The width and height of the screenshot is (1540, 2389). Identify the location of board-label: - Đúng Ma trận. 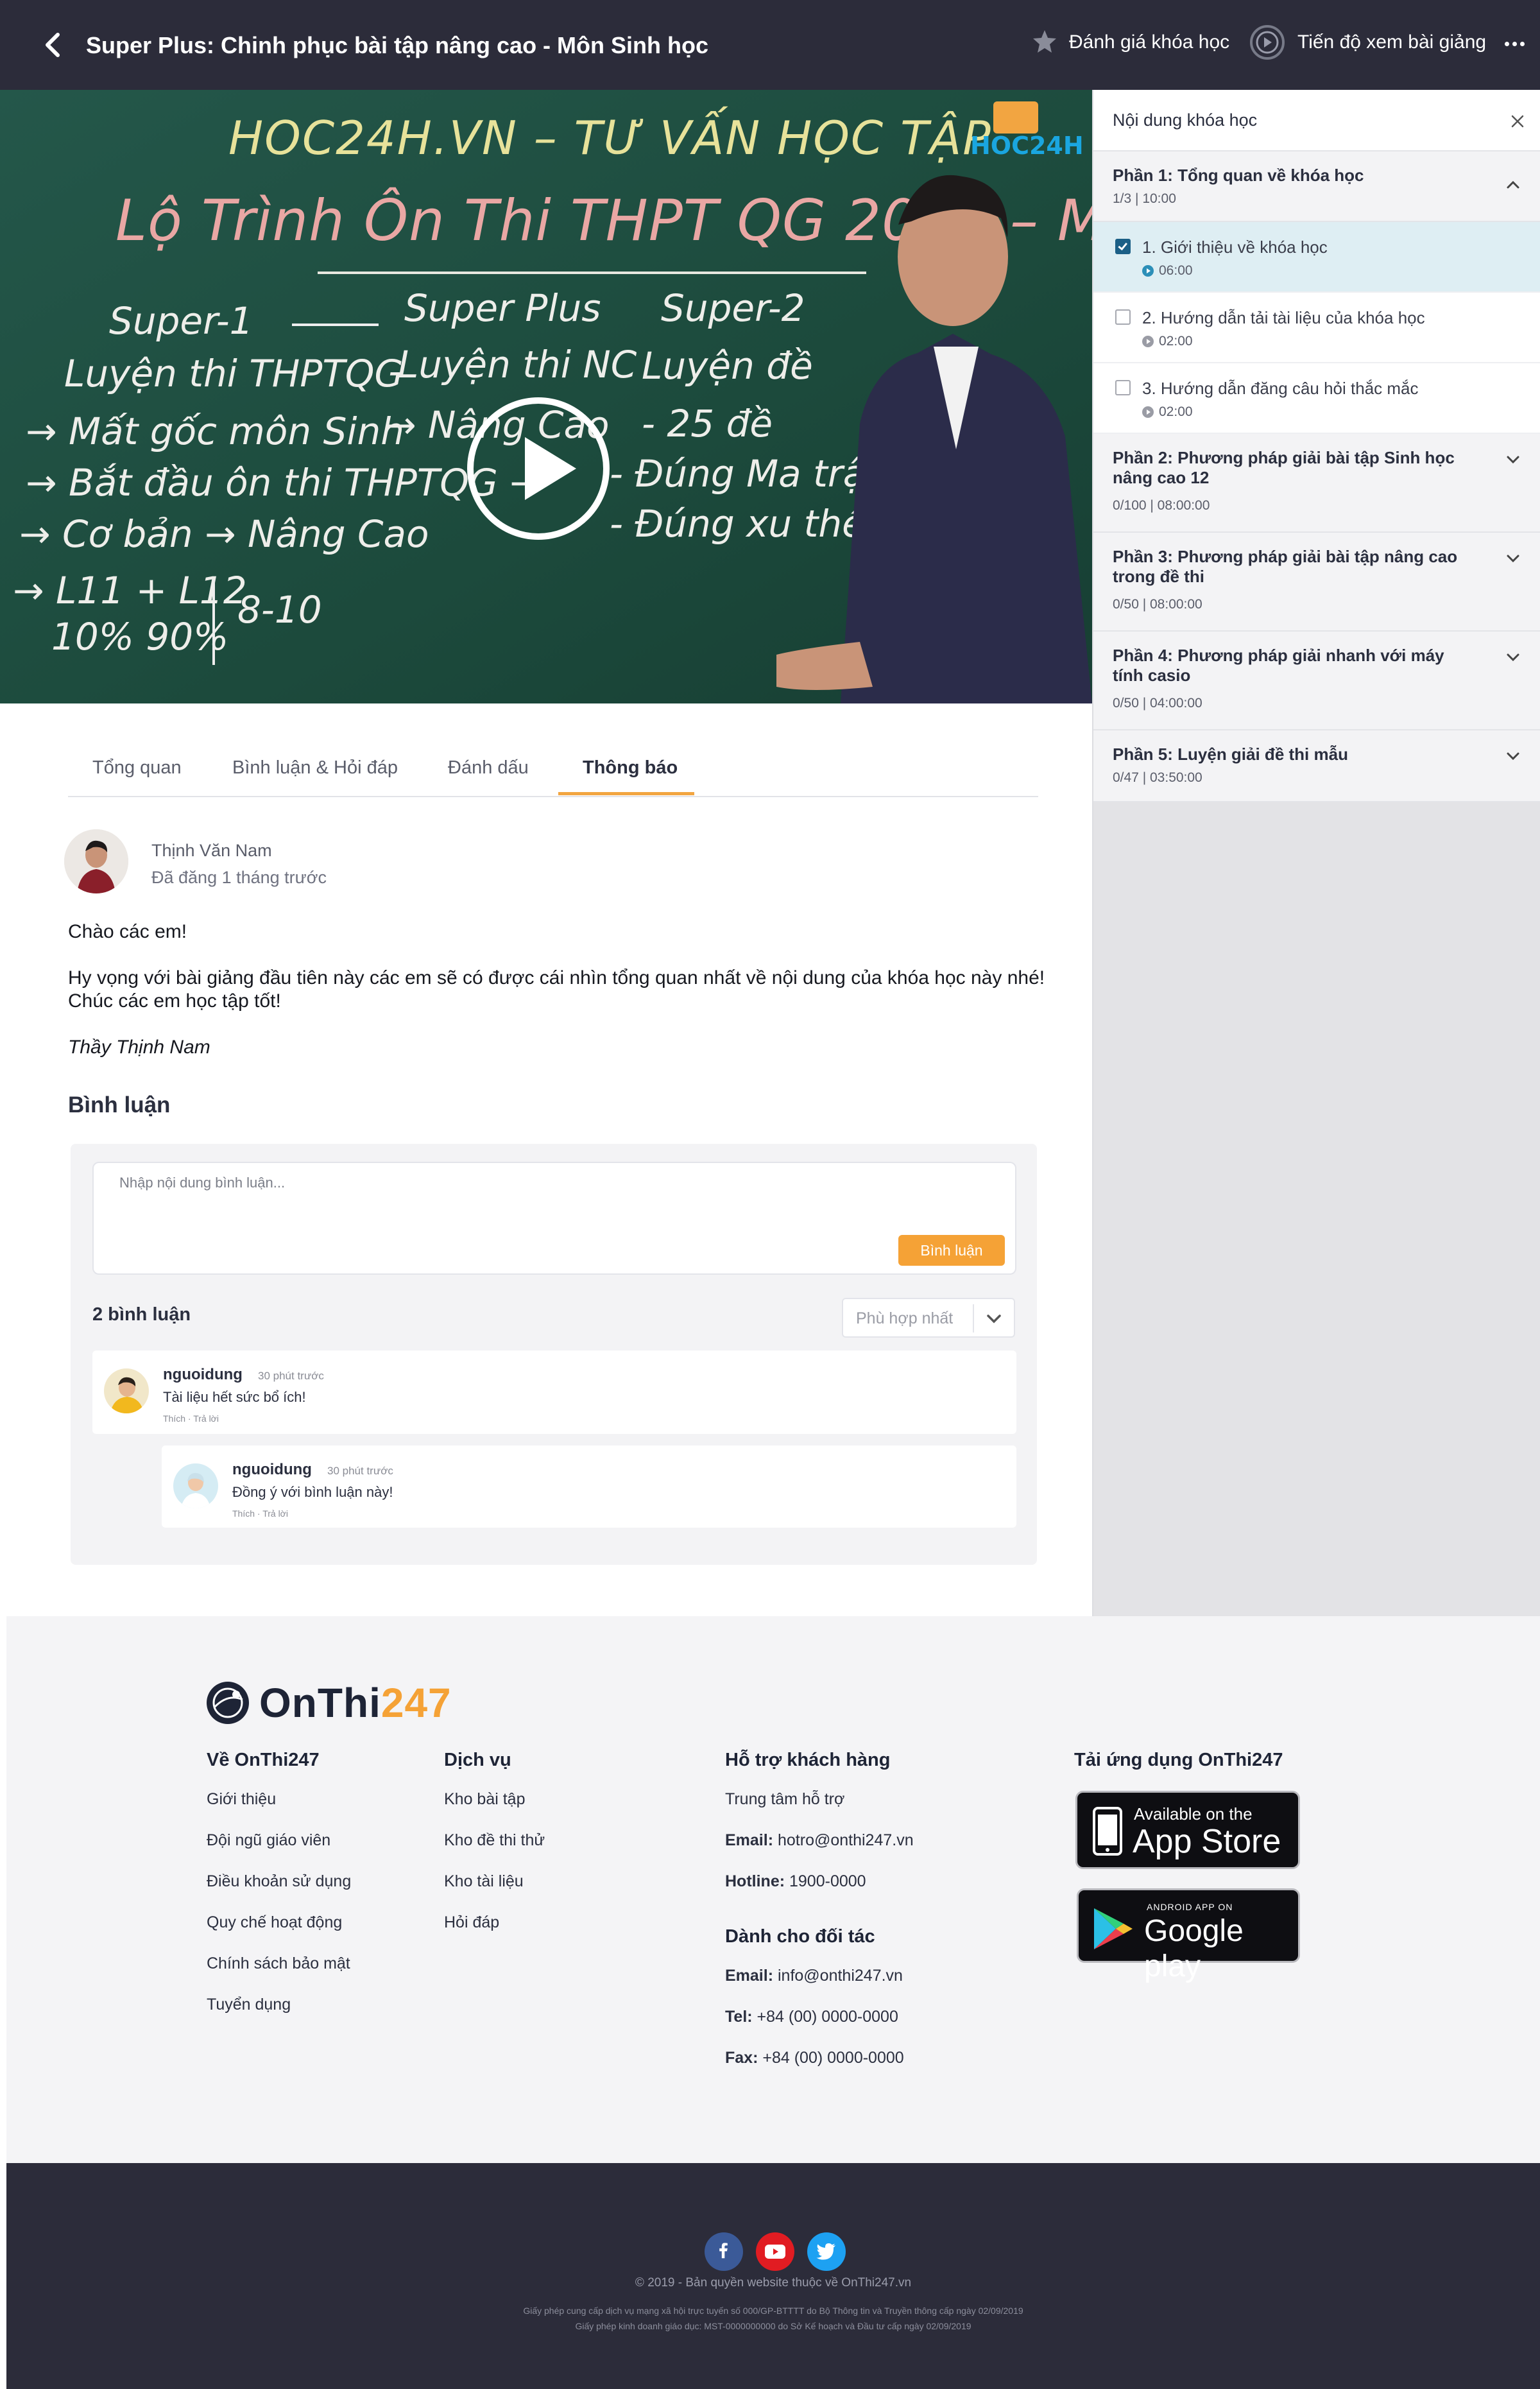
(750, 474).